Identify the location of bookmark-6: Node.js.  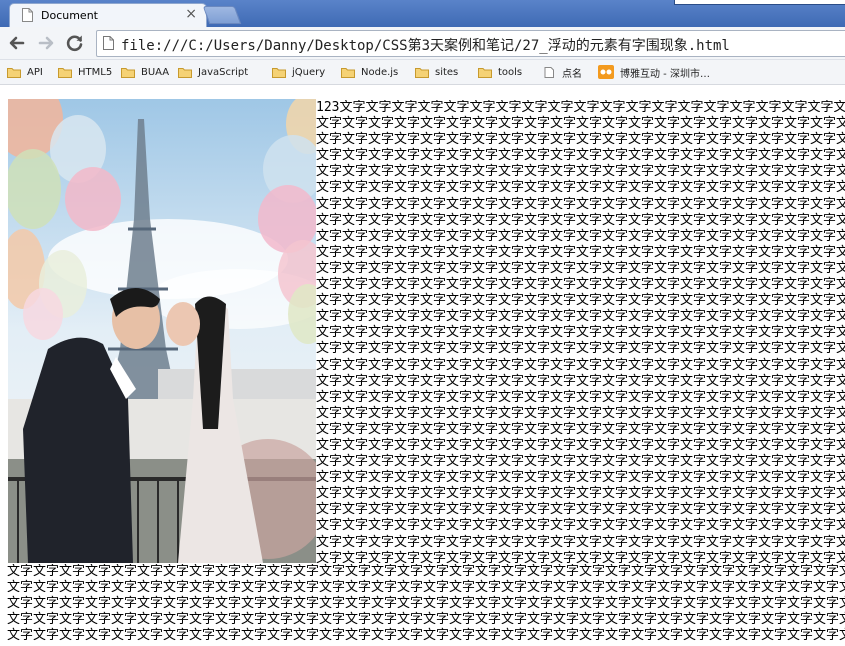
(369, 72).